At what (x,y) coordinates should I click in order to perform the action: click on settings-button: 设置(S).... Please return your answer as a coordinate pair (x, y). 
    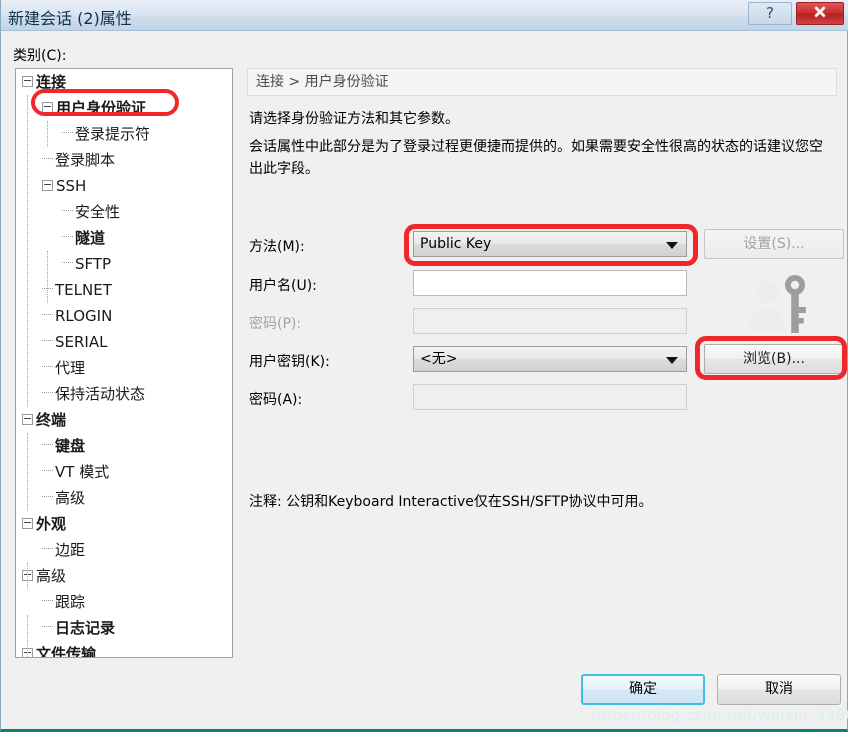
    Looking at the image, I should click on (774, 244).